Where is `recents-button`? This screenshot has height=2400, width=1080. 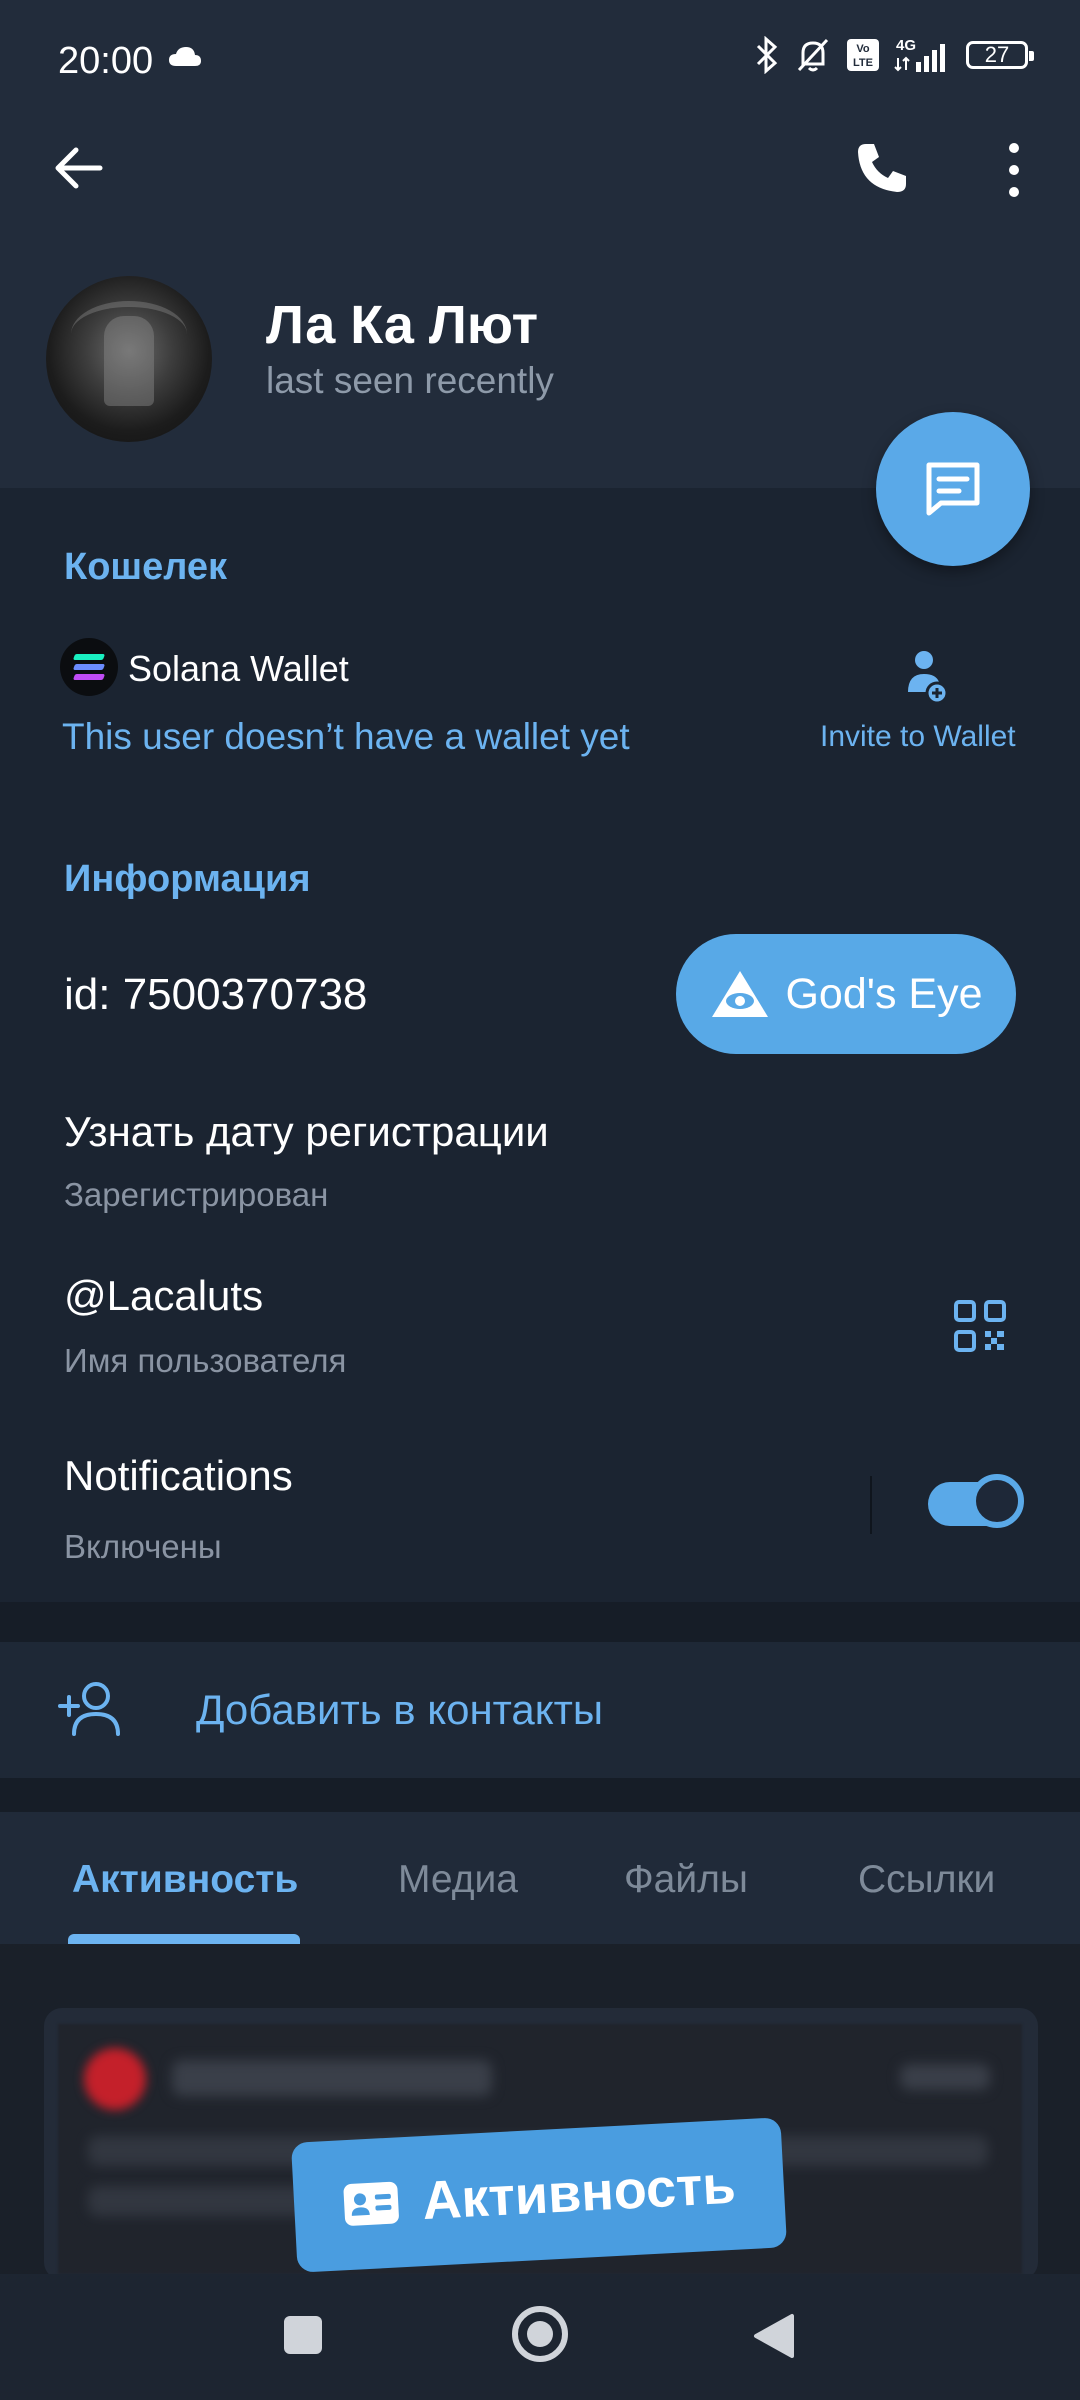 recents-button is located at coordinates (303, 2335).